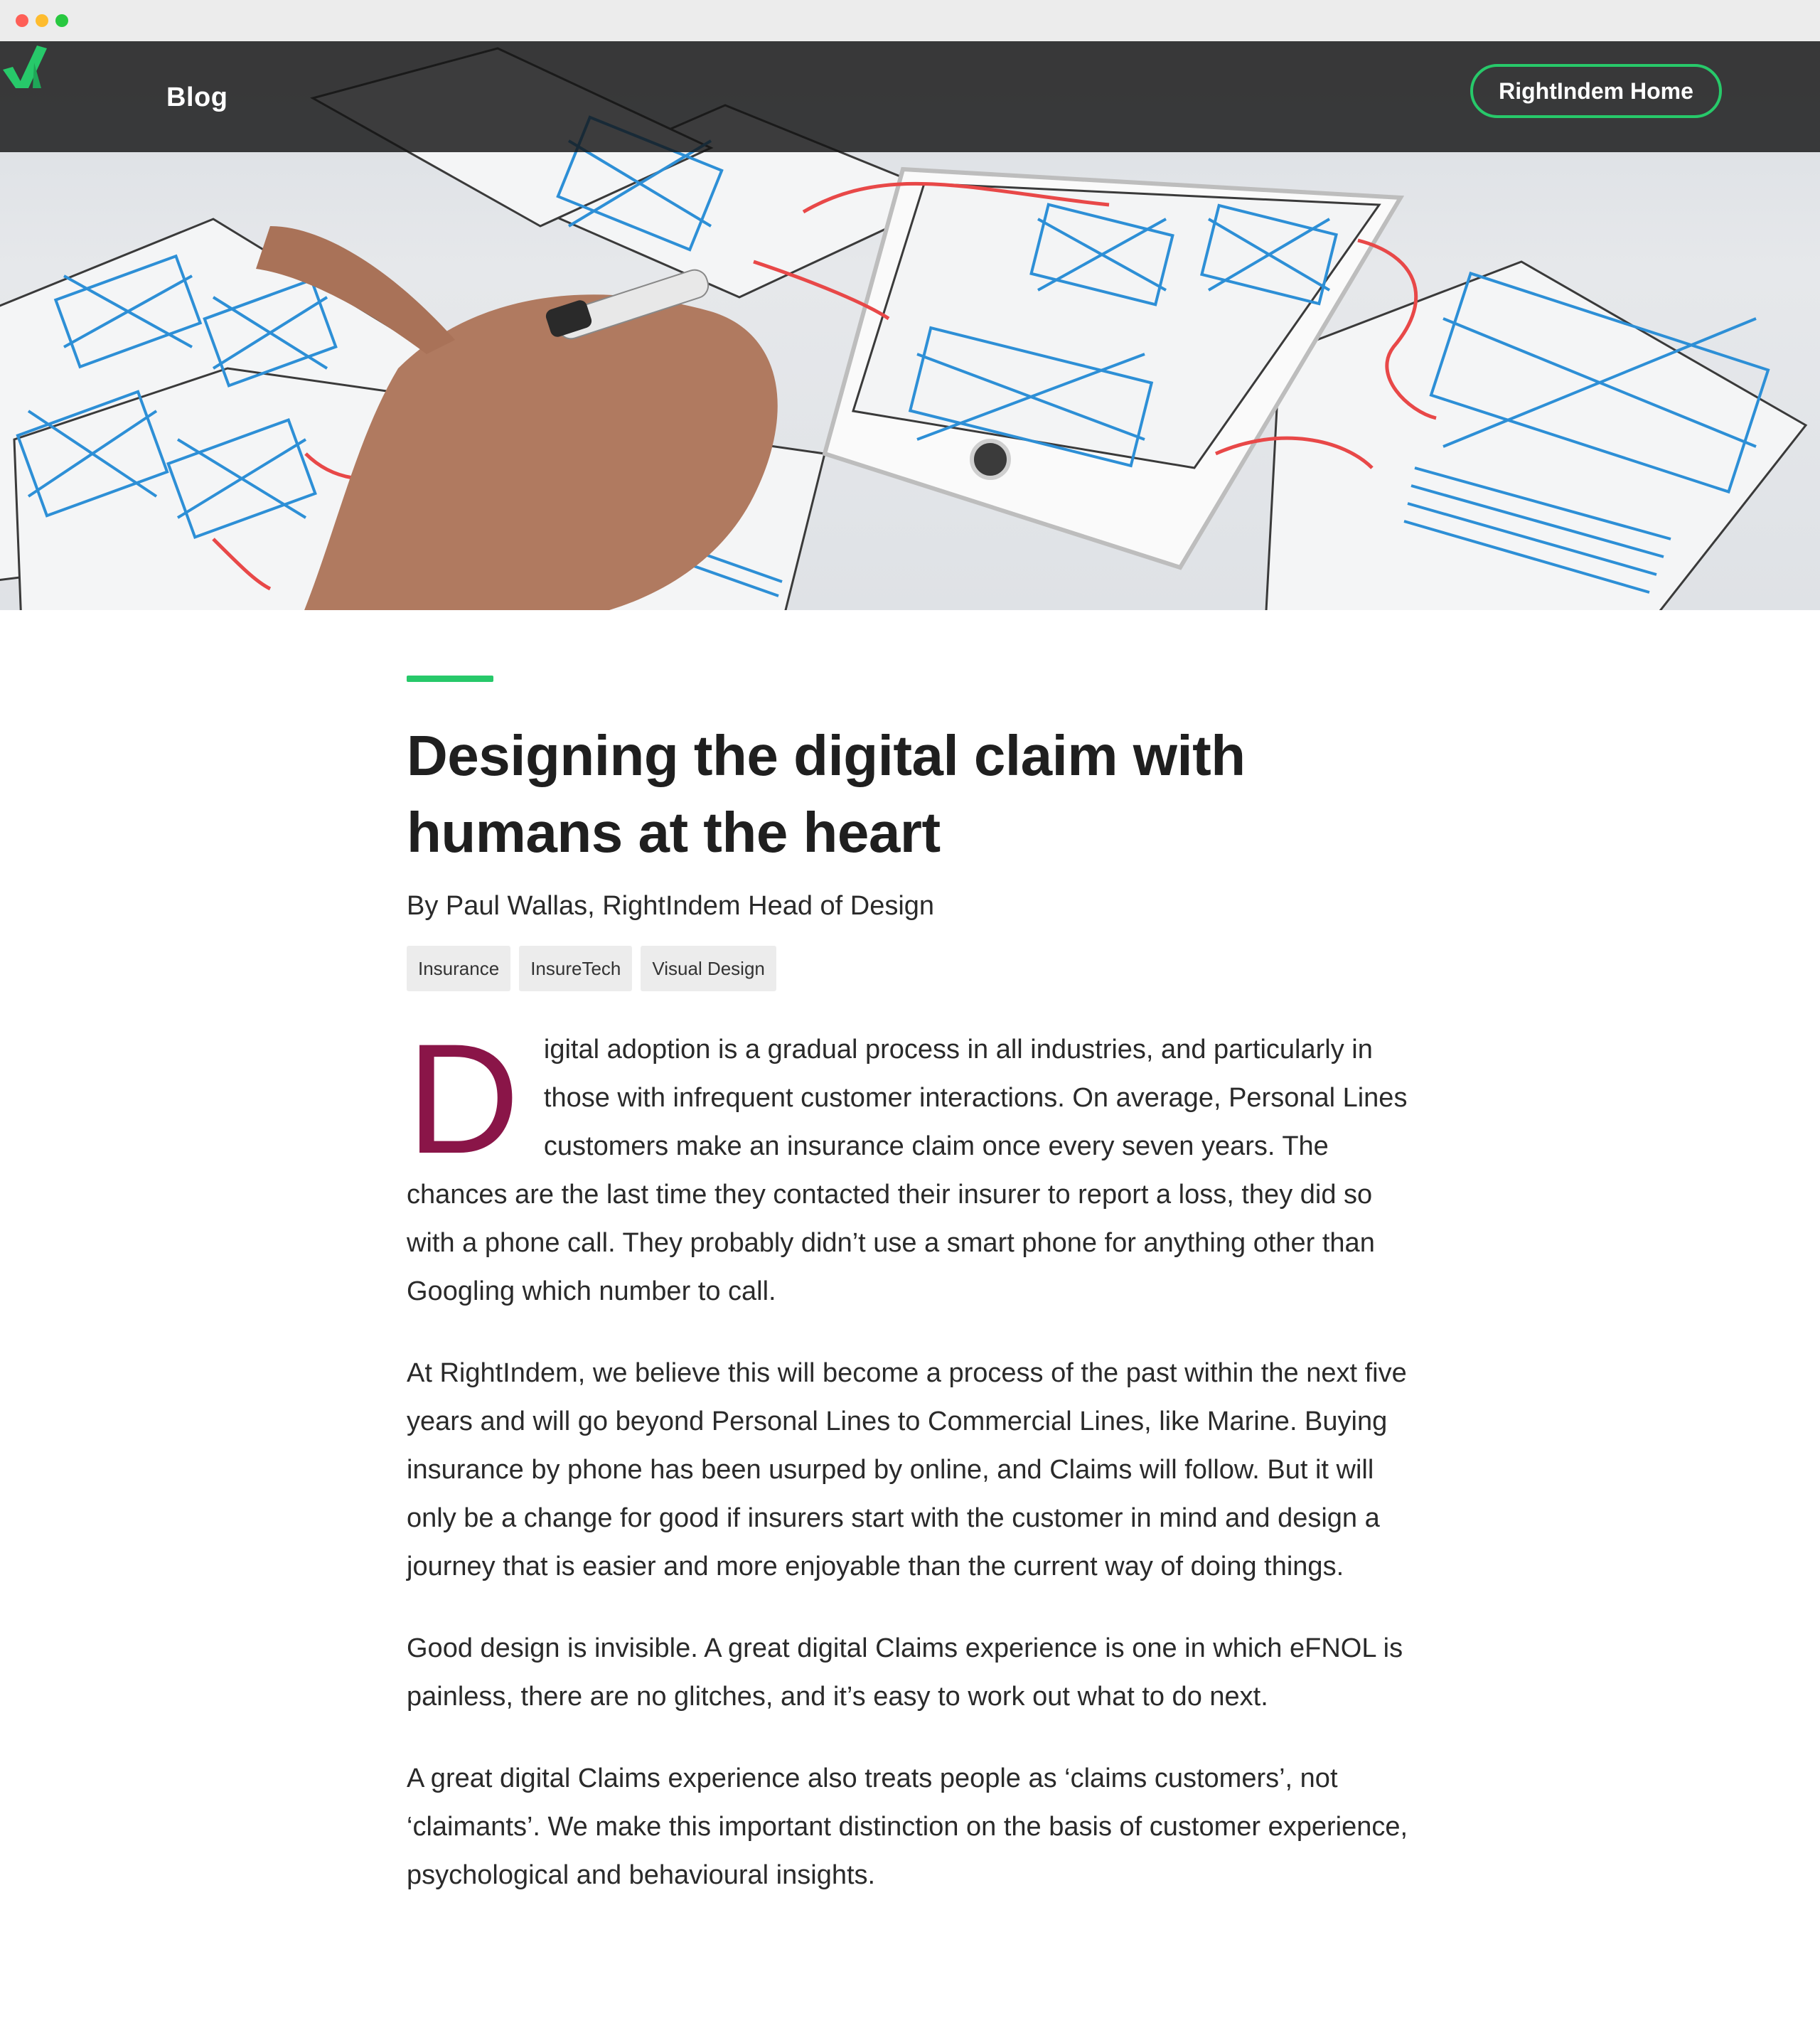 This screenshot has height=2038, width=1820. Describe the element at coordinates (910, 21) in the screenshot. I see `window-titlebar` at that location.